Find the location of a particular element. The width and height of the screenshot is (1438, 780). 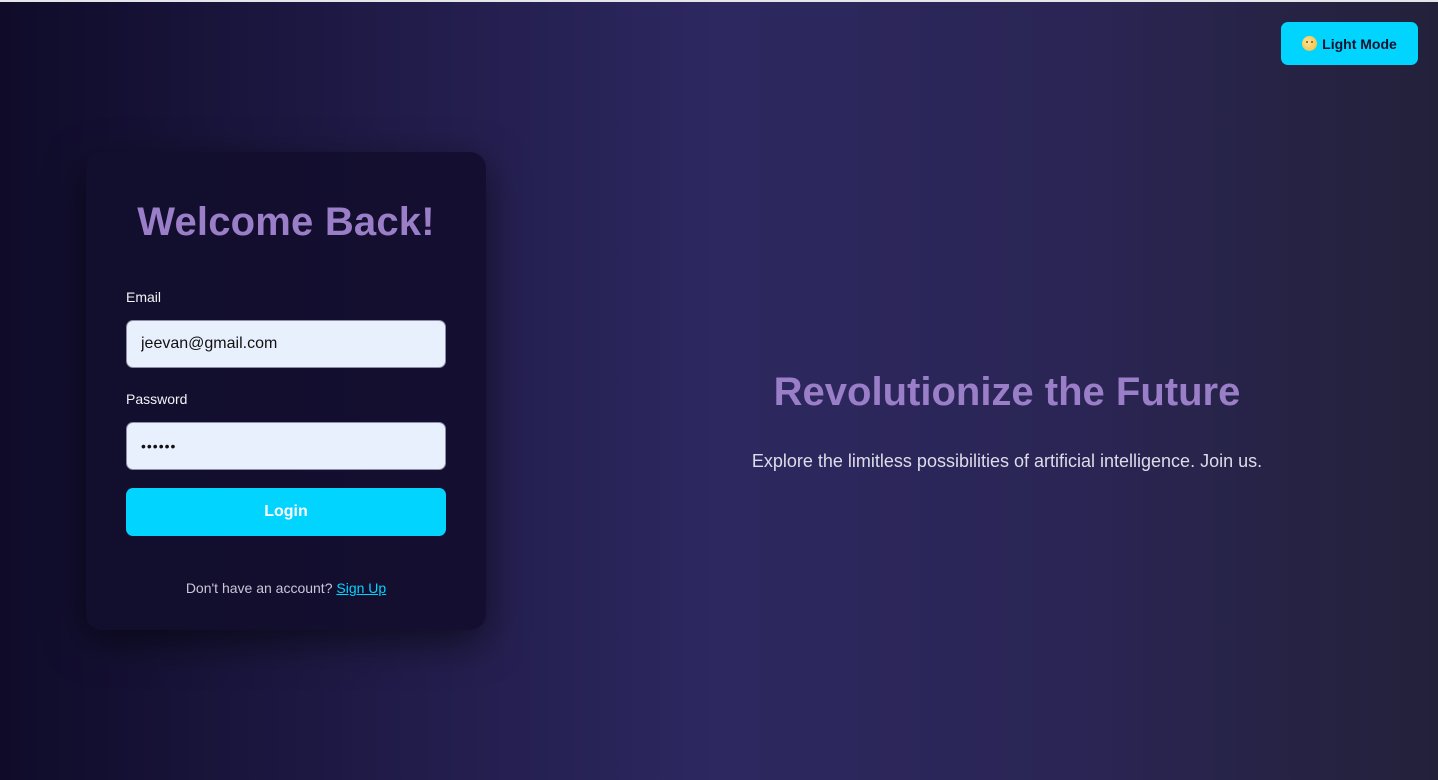

login-title: Welcome Back! is located at coordinates (286, 222).